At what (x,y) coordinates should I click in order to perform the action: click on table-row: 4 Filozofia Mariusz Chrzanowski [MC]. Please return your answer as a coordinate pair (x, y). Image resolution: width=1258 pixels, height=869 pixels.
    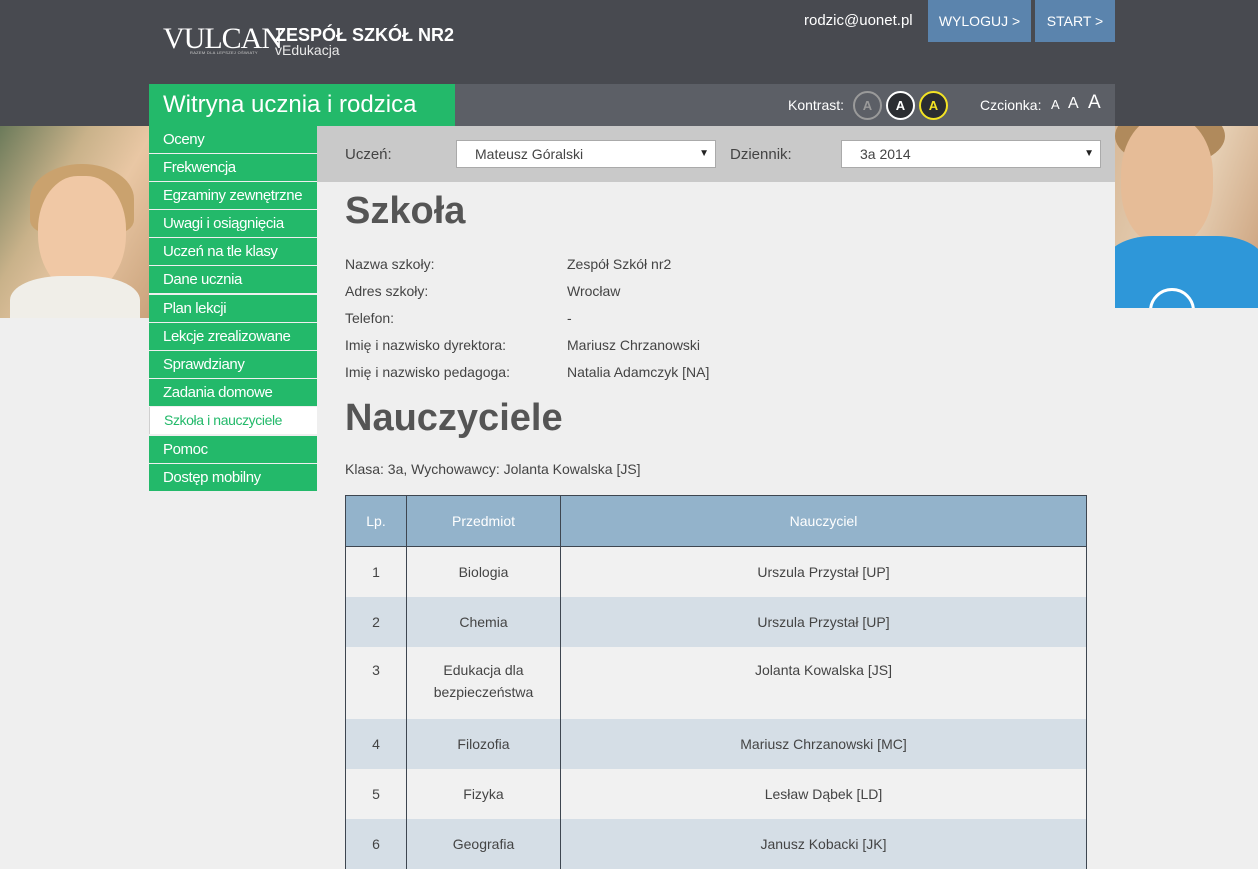
    Looking at the image, I should click on (716, 743).